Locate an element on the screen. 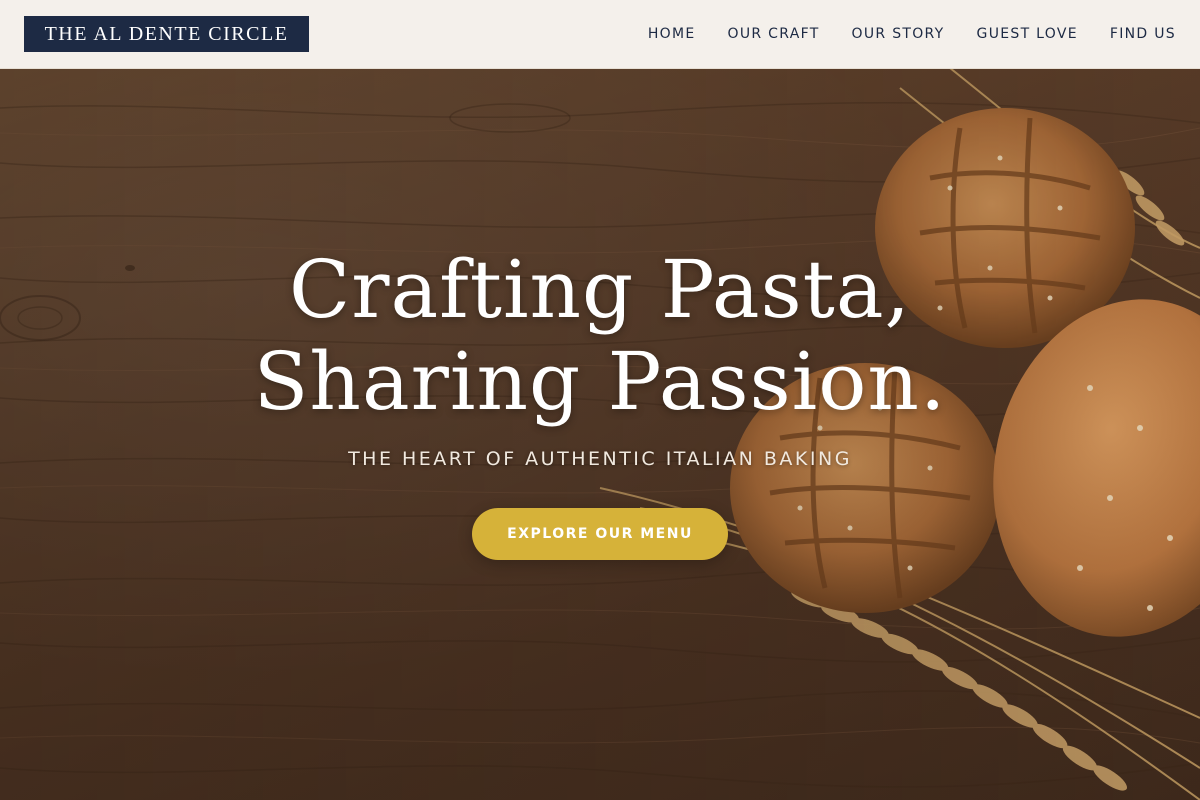 The width and height of the screenshot is (1200, 800). nav-link-our-story: OUR STORY is located at coordinates (898, 34).